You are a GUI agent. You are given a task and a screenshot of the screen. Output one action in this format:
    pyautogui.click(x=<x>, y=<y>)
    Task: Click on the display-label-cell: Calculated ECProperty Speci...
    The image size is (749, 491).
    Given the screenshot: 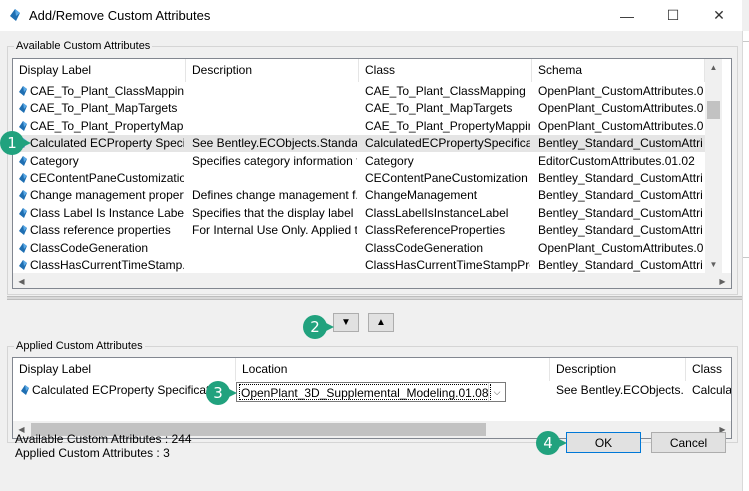 What is the action you would take?
    pyautogui.click(x=101, y=143)
    